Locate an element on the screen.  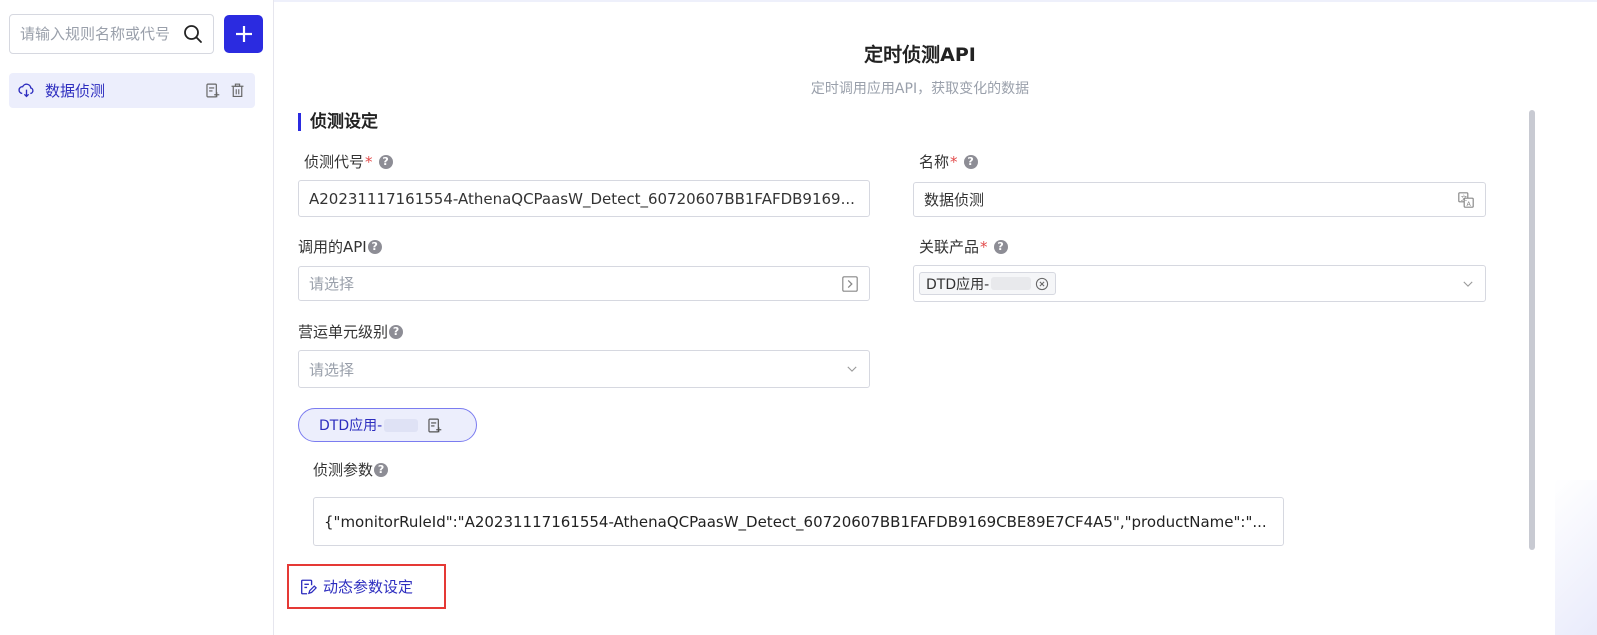
api-placeholder: 请选择 is located at coordinates (332, 284).